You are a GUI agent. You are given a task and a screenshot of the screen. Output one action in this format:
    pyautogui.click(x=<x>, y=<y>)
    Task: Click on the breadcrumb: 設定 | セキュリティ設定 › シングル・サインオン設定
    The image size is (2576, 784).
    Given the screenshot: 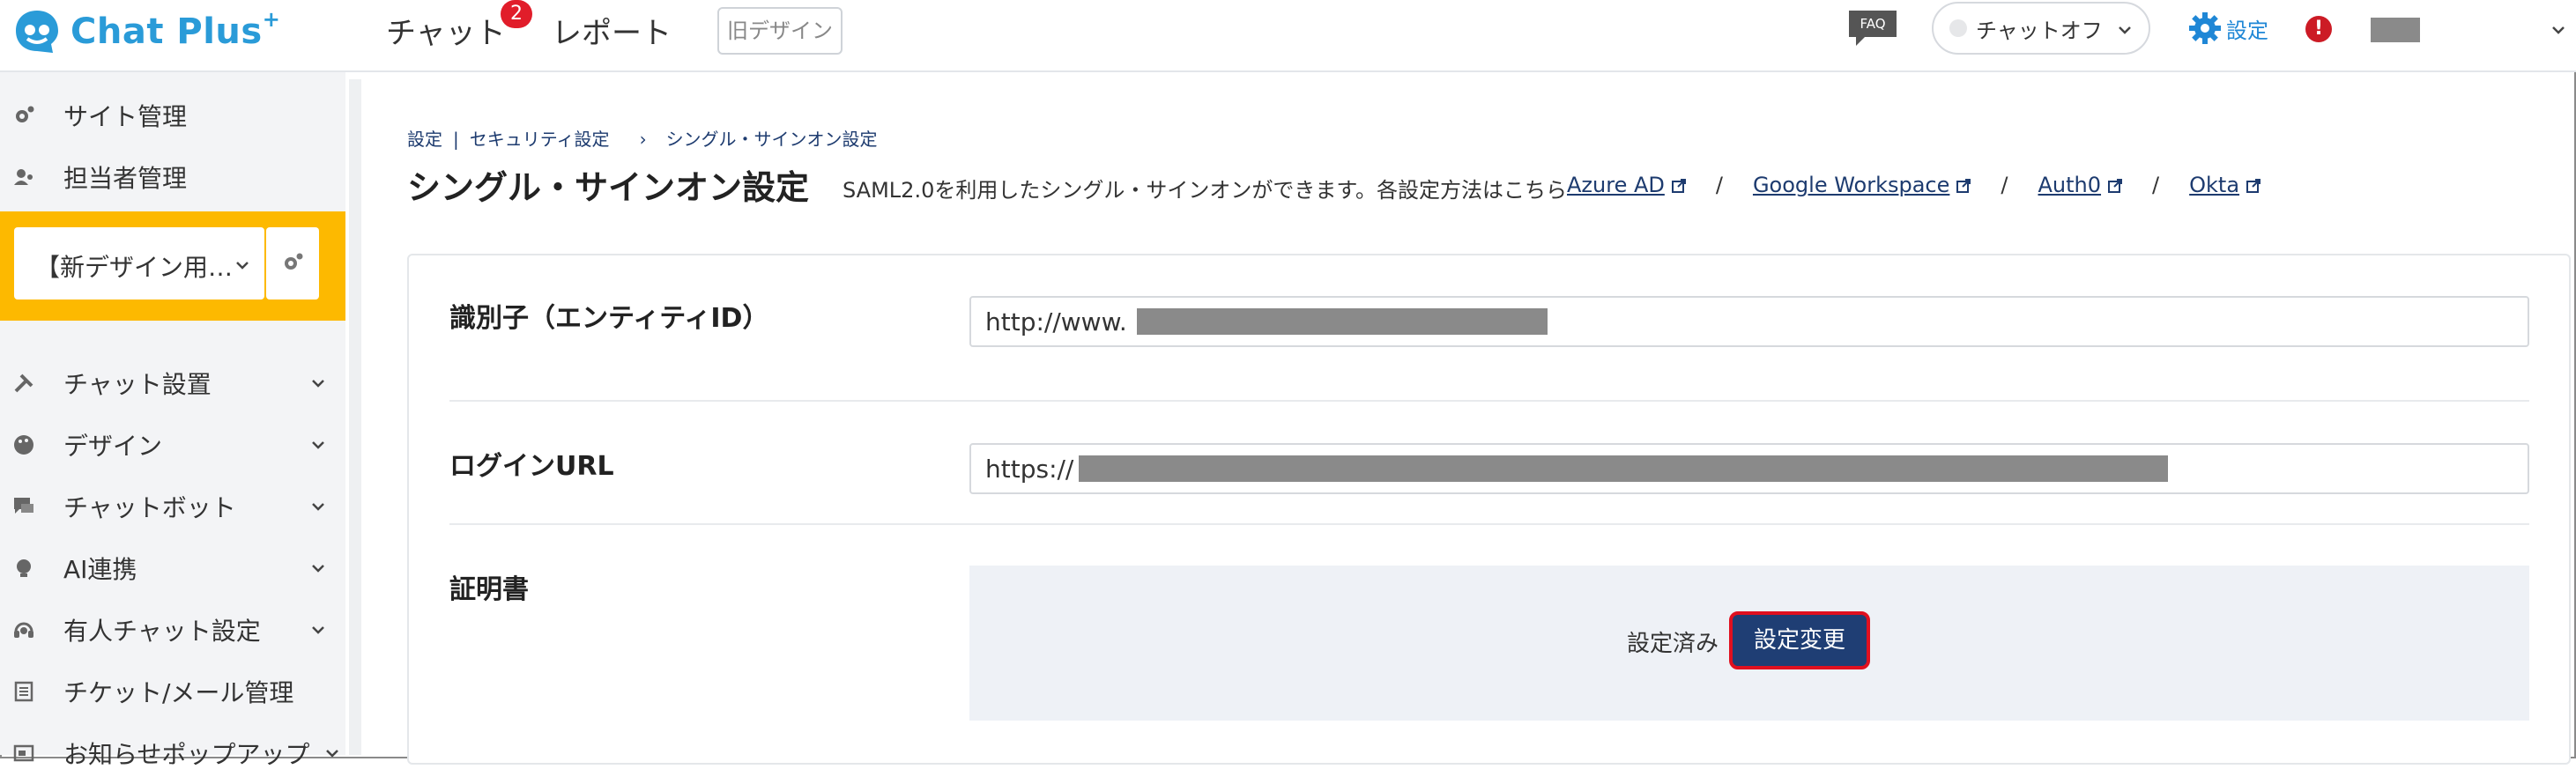 What is the action you would take?
    pyautogui.click(x=647, y=138)
    